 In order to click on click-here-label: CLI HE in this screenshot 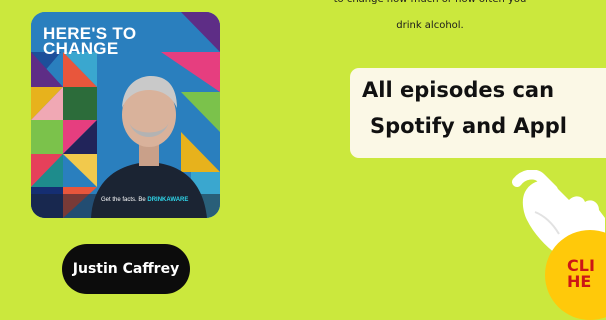, I will do `click(581, 274)`.